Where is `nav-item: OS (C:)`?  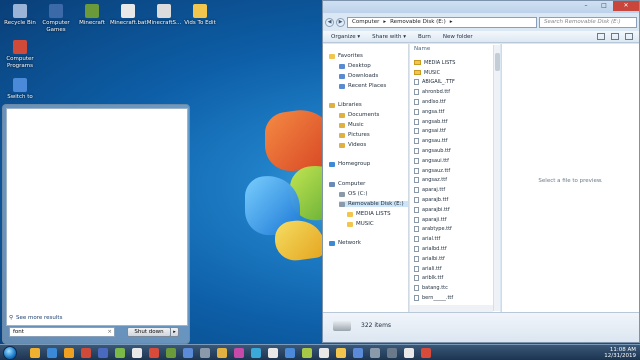 nav-item: OS (C:) is located at coordinates (353, 194).